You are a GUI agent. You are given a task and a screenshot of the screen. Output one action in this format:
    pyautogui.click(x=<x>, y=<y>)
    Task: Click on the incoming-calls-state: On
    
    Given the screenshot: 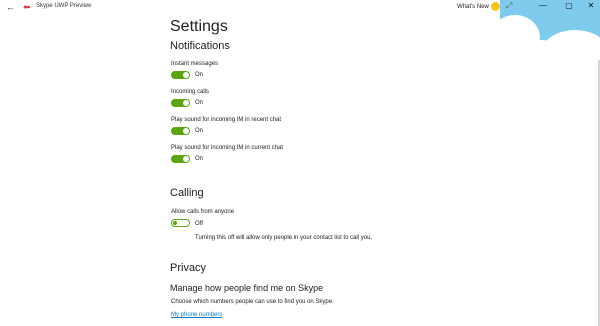 What is the action you would take?
    pyautogui.click(x=199, y=103)
    